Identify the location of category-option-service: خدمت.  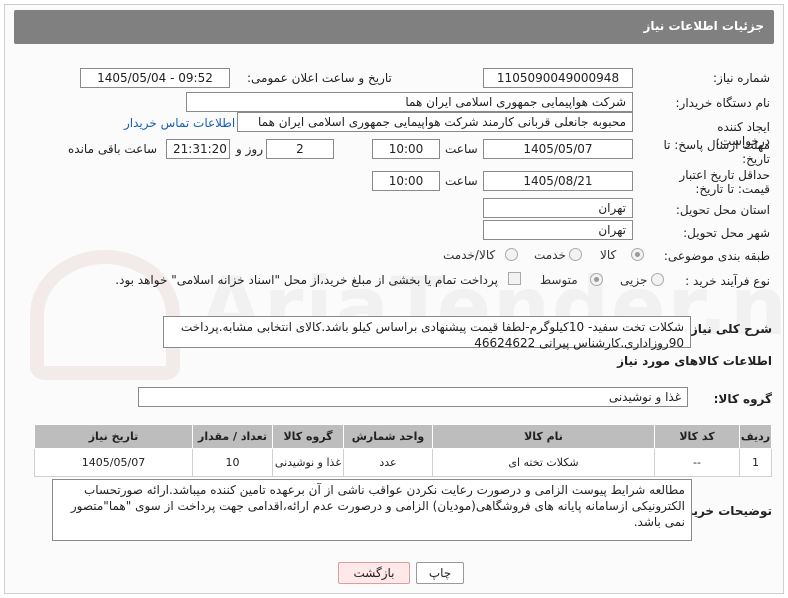
(550, 255).